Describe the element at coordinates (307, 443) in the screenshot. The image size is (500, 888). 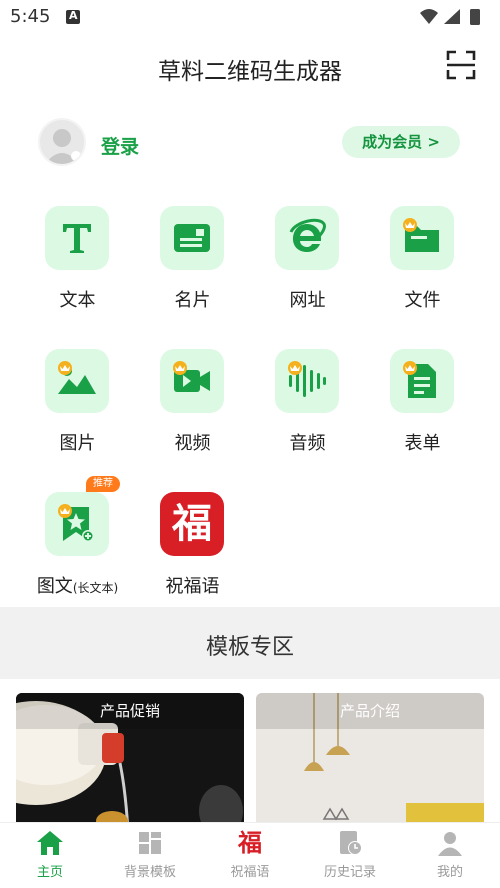
I see `tool-label: 音频` at that location.